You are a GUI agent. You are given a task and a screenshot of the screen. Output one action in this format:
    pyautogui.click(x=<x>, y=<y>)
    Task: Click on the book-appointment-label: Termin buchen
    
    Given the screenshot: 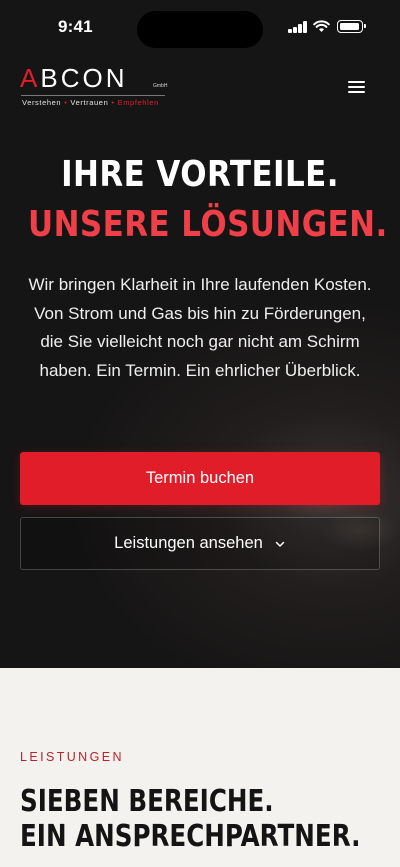 What is the action you would take?
    pyautogui.click(x=200, y=478)
    